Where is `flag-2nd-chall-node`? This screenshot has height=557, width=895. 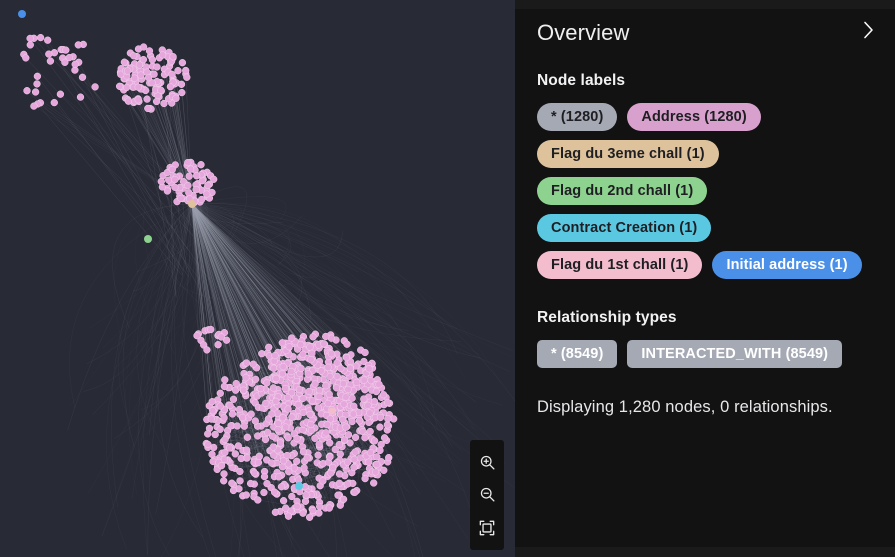
flag-2nd-chall-node is located at coordinates (148, 239).